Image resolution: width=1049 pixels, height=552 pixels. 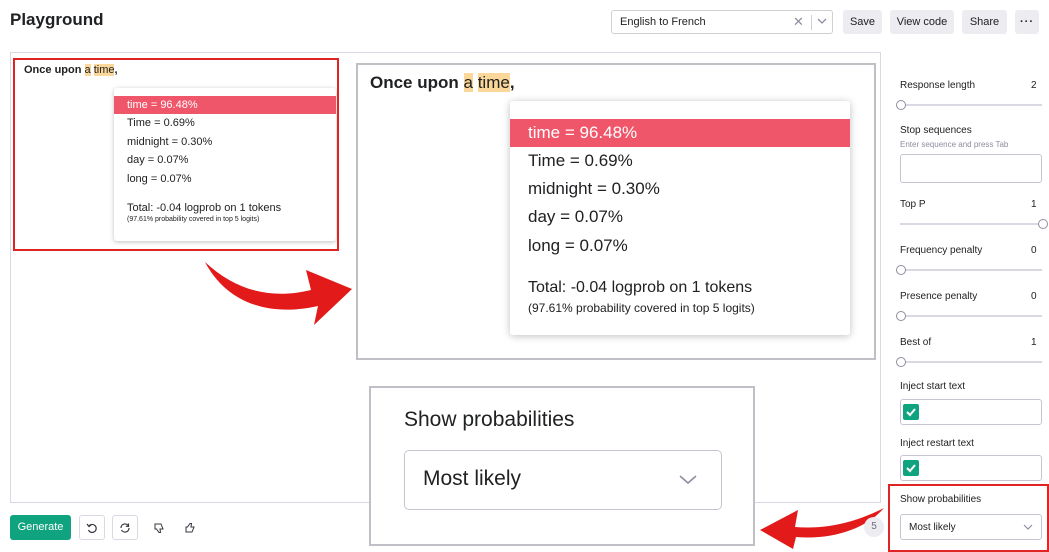 I want to click on response-length-slider-thumb, so click(x=901, y=105).